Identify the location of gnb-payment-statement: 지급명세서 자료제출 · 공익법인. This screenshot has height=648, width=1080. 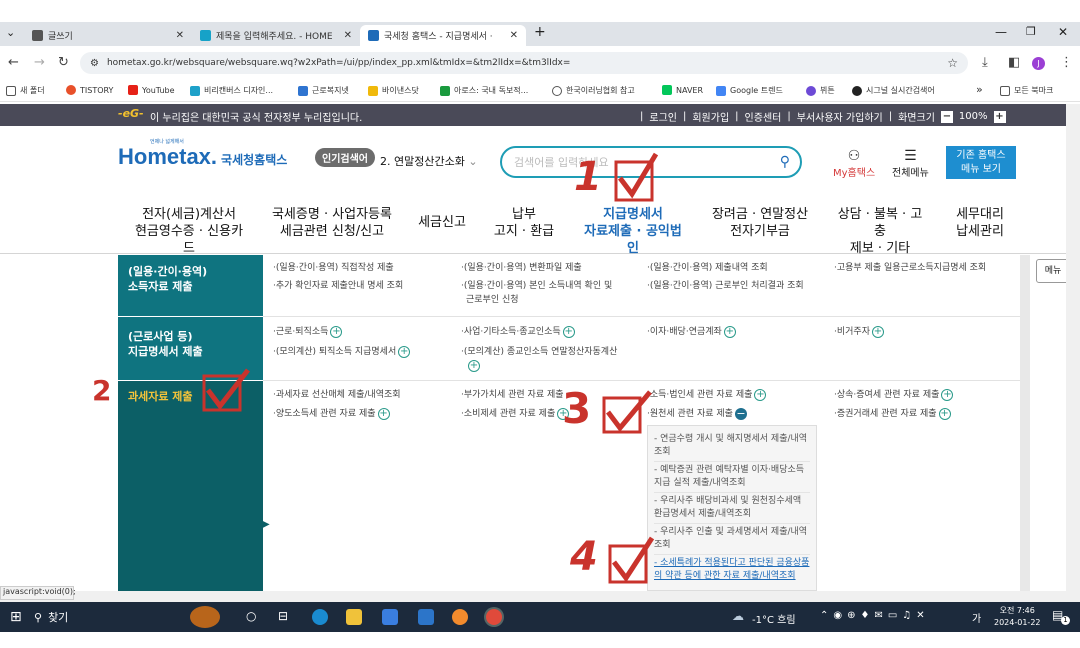
(633, 233).